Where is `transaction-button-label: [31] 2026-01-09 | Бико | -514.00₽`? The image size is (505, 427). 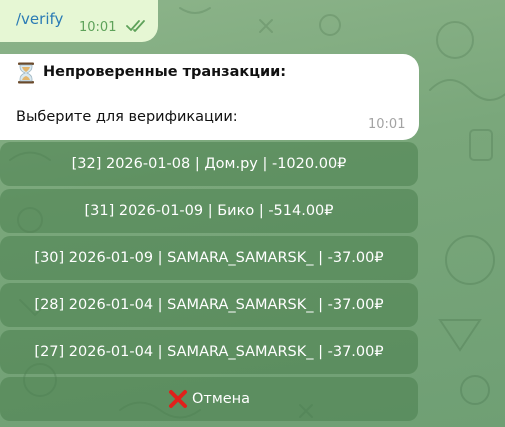
transaction-button-label: [31] 2026-01-09 | Бико | -514.00₽ is located at coordinates (209, 211).